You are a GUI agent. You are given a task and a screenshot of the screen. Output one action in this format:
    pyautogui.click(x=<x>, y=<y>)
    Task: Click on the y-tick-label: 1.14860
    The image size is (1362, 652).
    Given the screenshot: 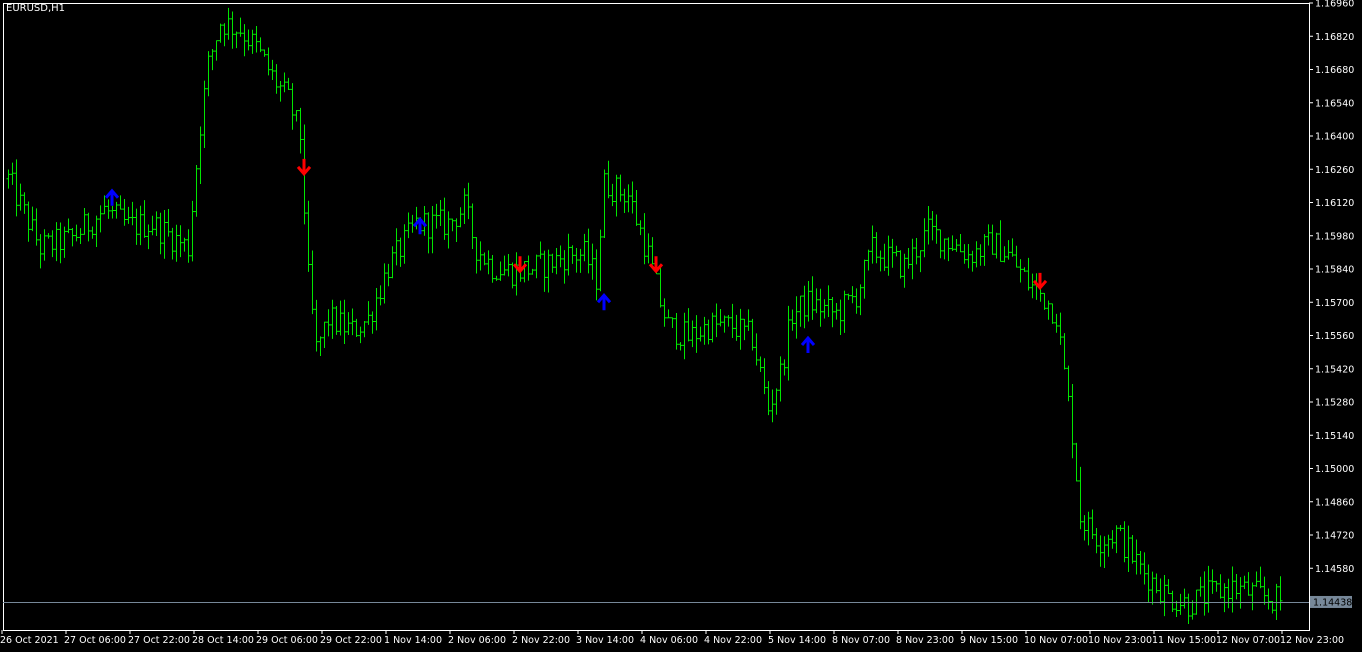 What is the action you would take?
    pyautogui.click(x=1334, y=502)
    